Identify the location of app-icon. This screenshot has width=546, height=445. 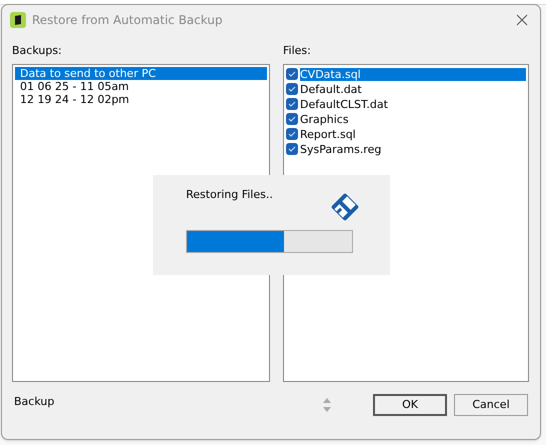
(18, 20).